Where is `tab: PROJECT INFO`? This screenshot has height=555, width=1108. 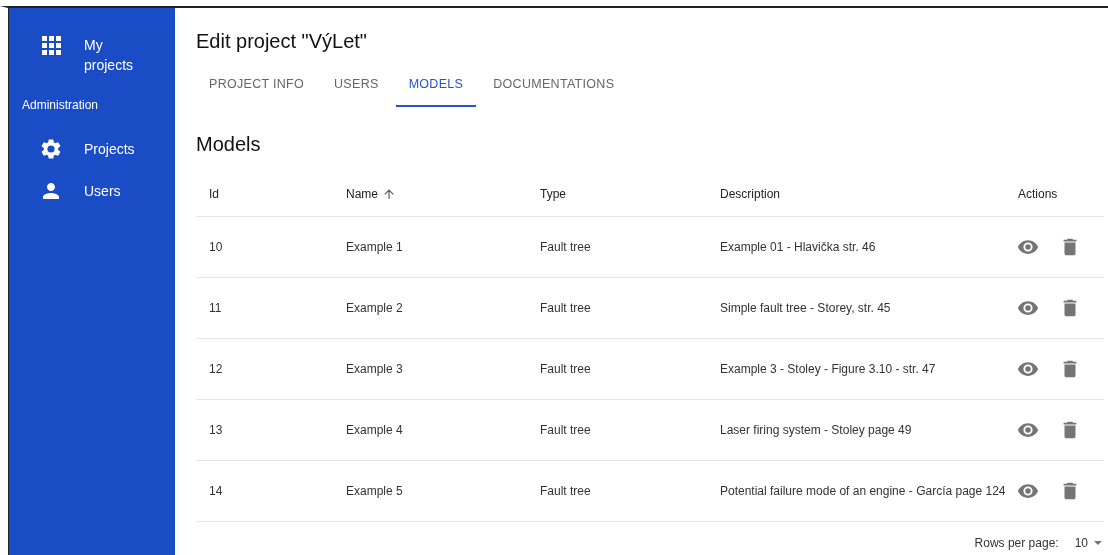 tab: PROJECT INFO is located at coordinates (257, 87).